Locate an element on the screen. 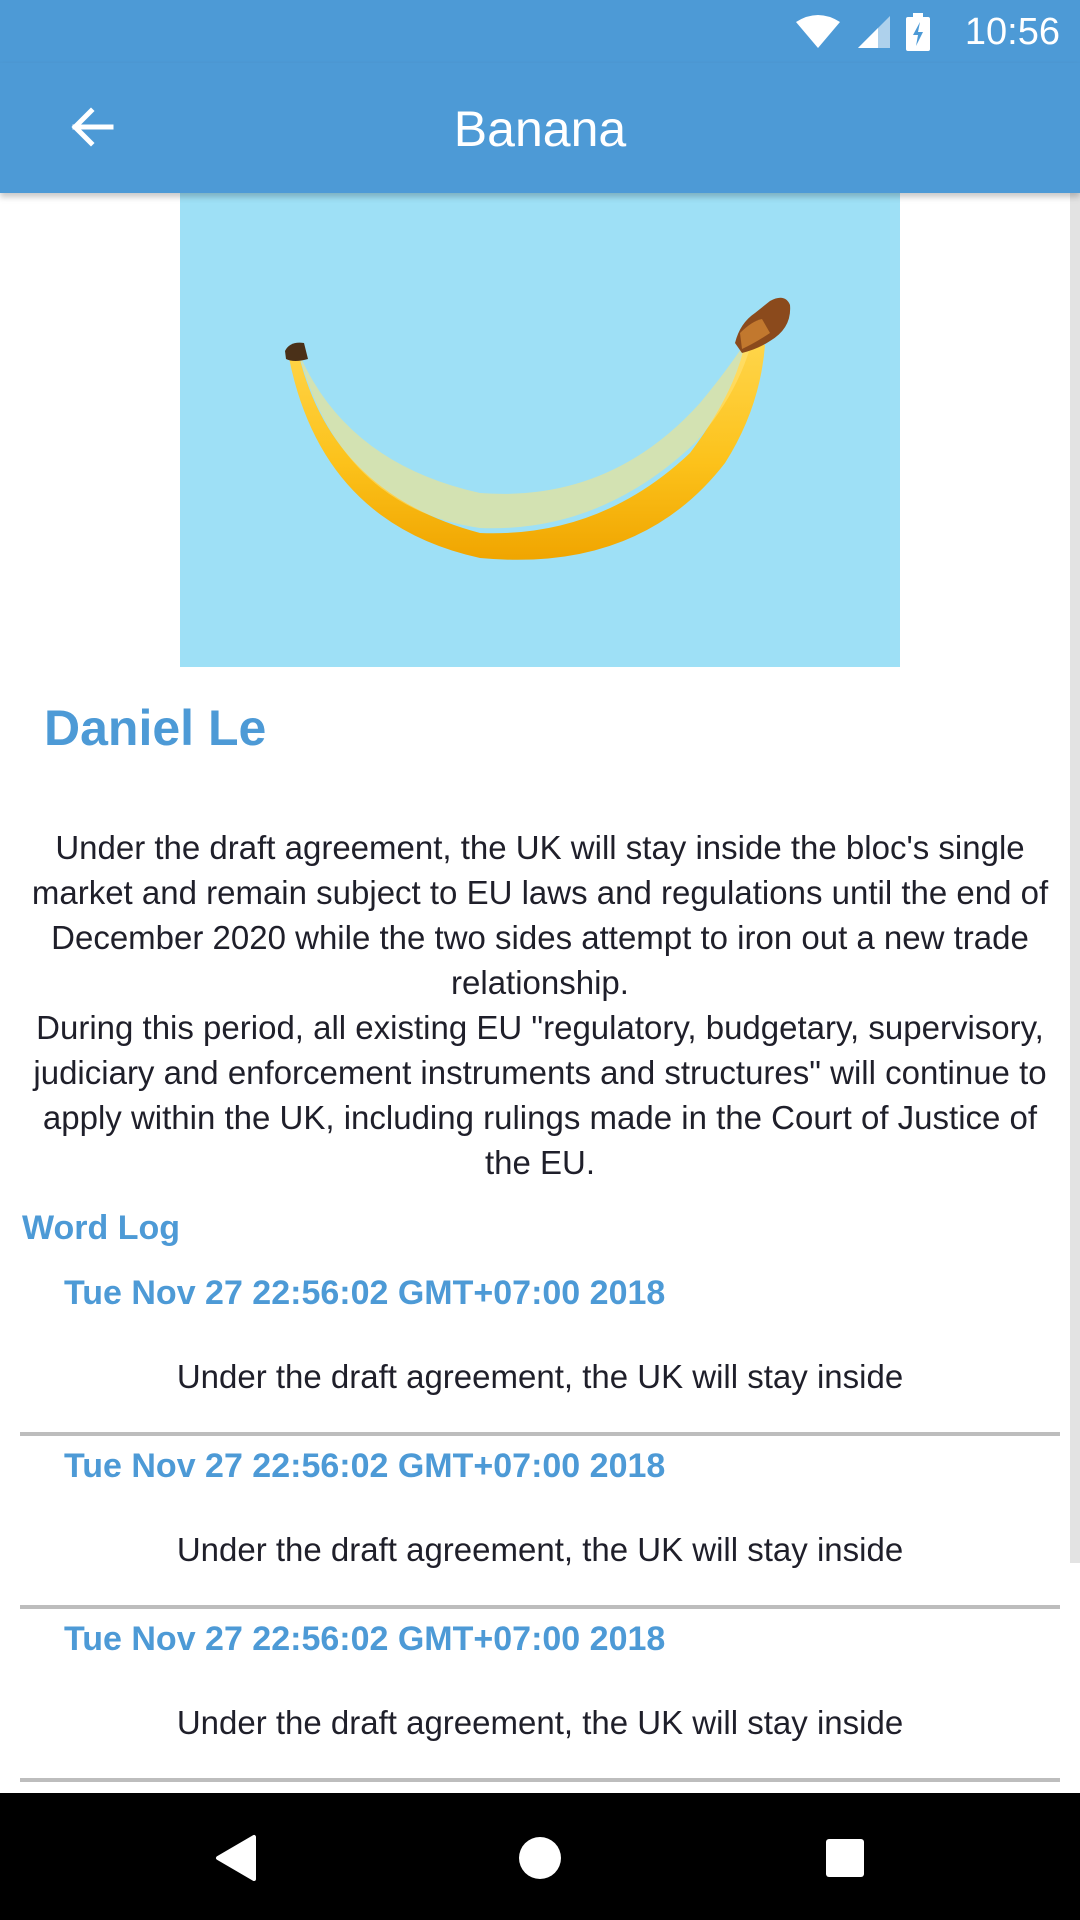  status-time: 10:56 is located at coordinates (1012, 32).